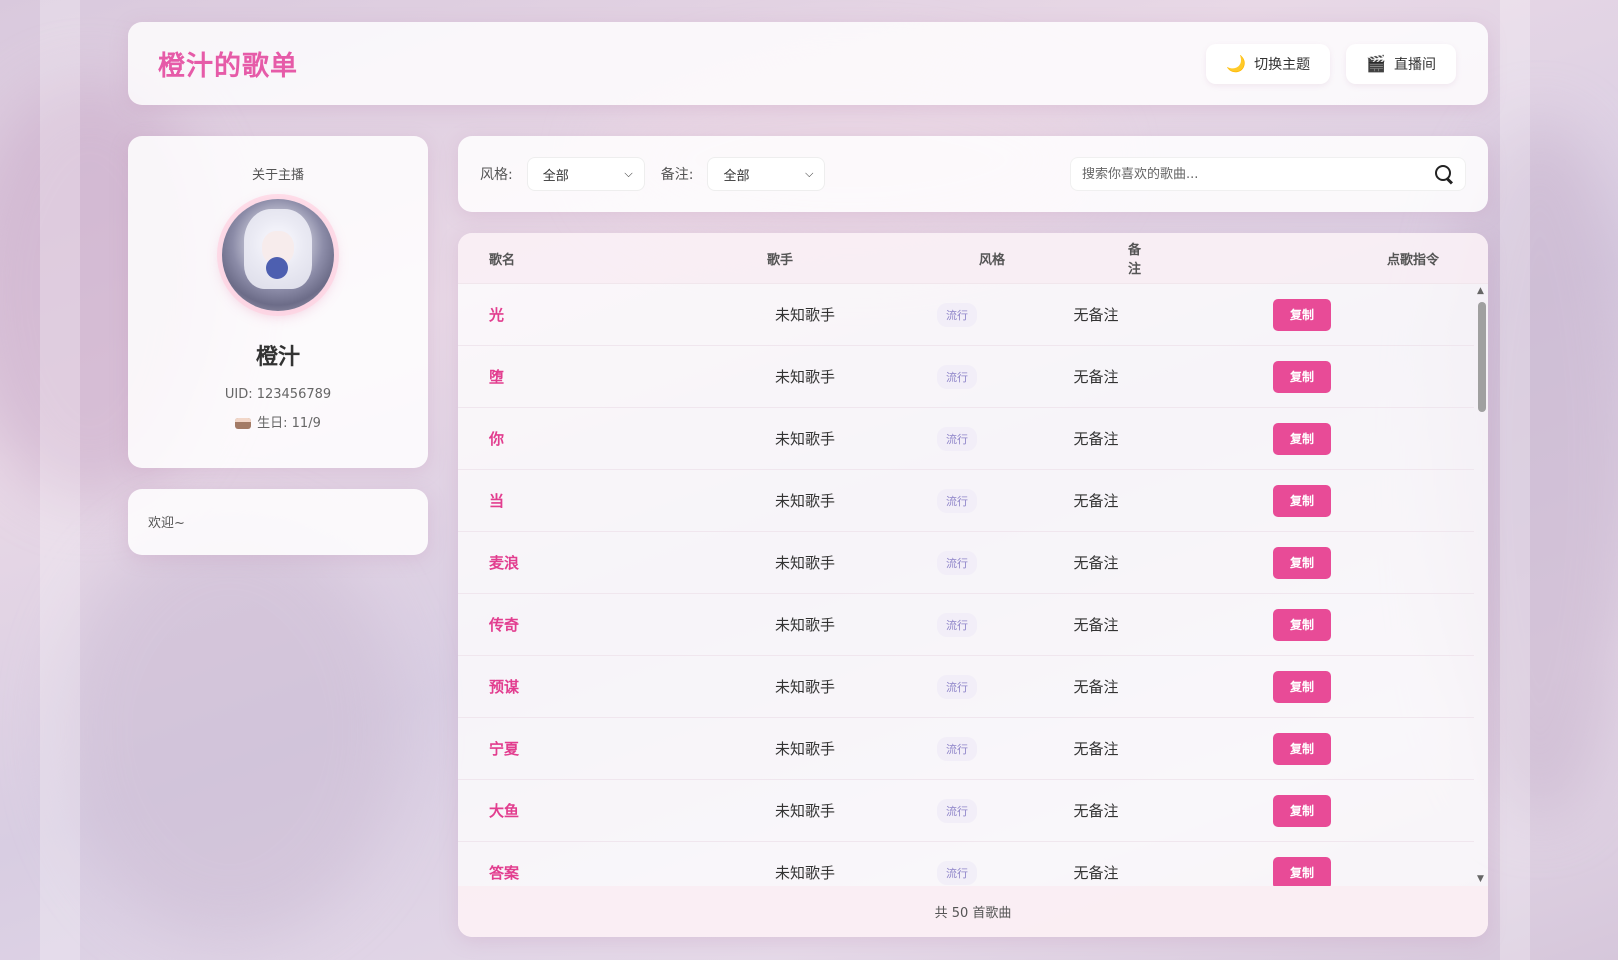  Describe the element at coordinates (808, 63) in the screenshot. I see `app-header: 橙汁的歌单 🌙 切换主题 🎬 直播间` at that location.